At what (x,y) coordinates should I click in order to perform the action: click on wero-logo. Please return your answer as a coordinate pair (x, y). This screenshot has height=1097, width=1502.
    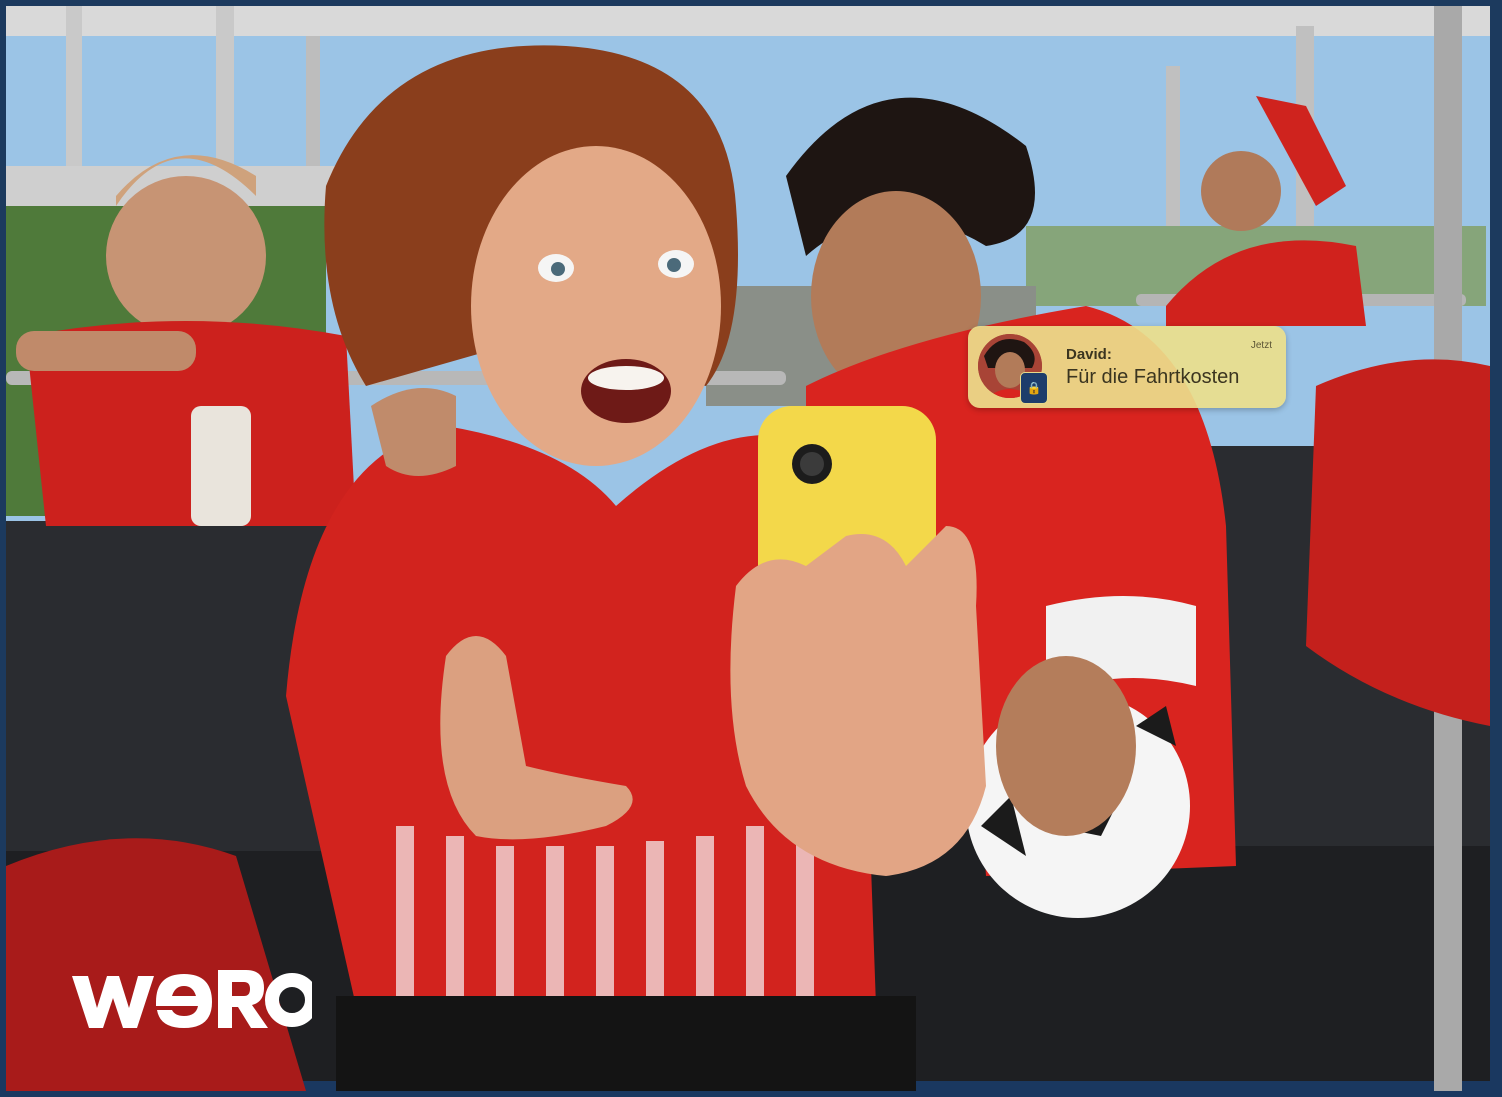
    Looking at the image, I should click on (195, 1005).